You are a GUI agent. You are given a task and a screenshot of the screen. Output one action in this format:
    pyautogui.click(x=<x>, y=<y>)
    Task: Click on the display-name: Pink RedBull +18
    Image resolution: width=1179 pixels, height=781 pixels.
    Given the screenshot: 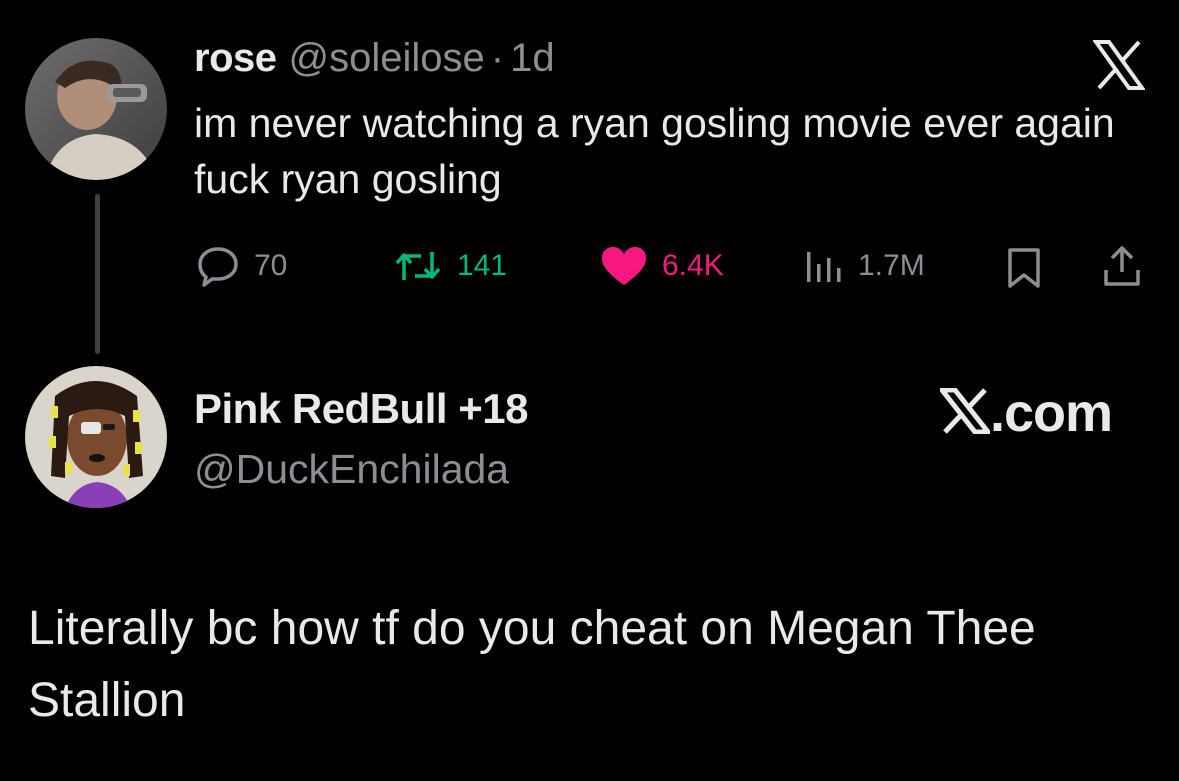 What is the action you would take?
    pyautogui.click(x=361, y=409)
    